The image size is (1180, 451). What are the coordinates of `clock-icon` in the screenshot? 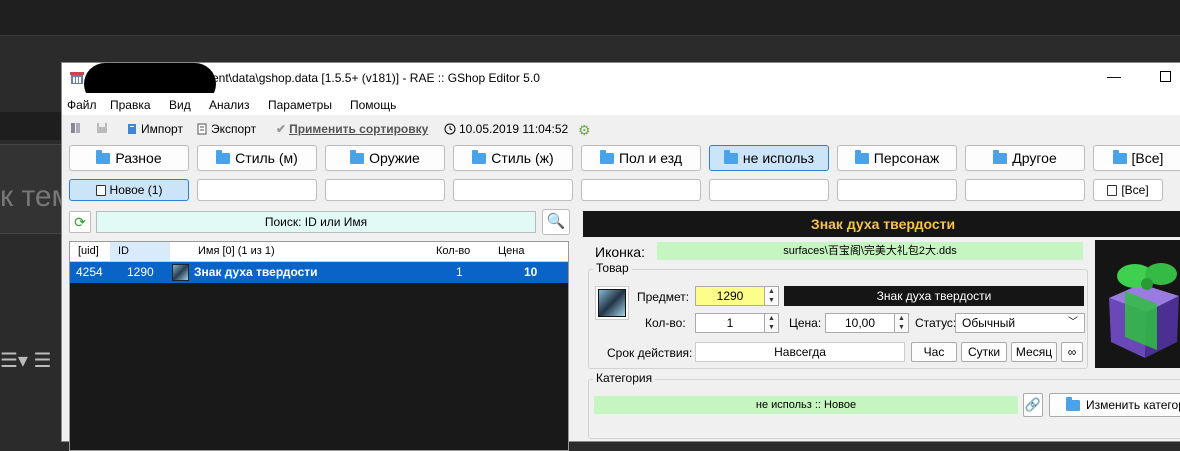 It's located at (450, 129).